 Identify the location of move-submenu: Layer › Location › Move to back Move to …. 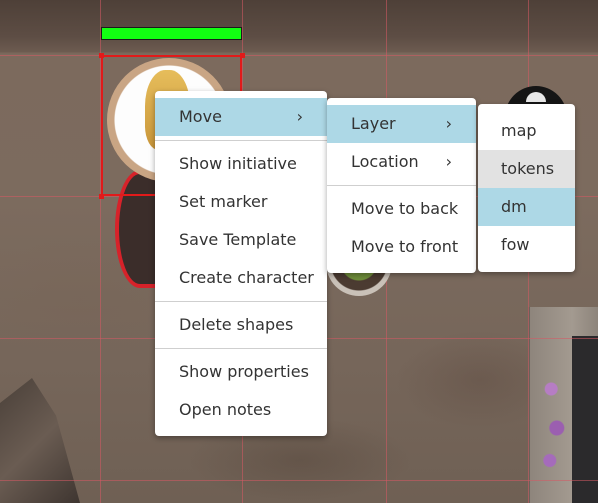
(401, 185).